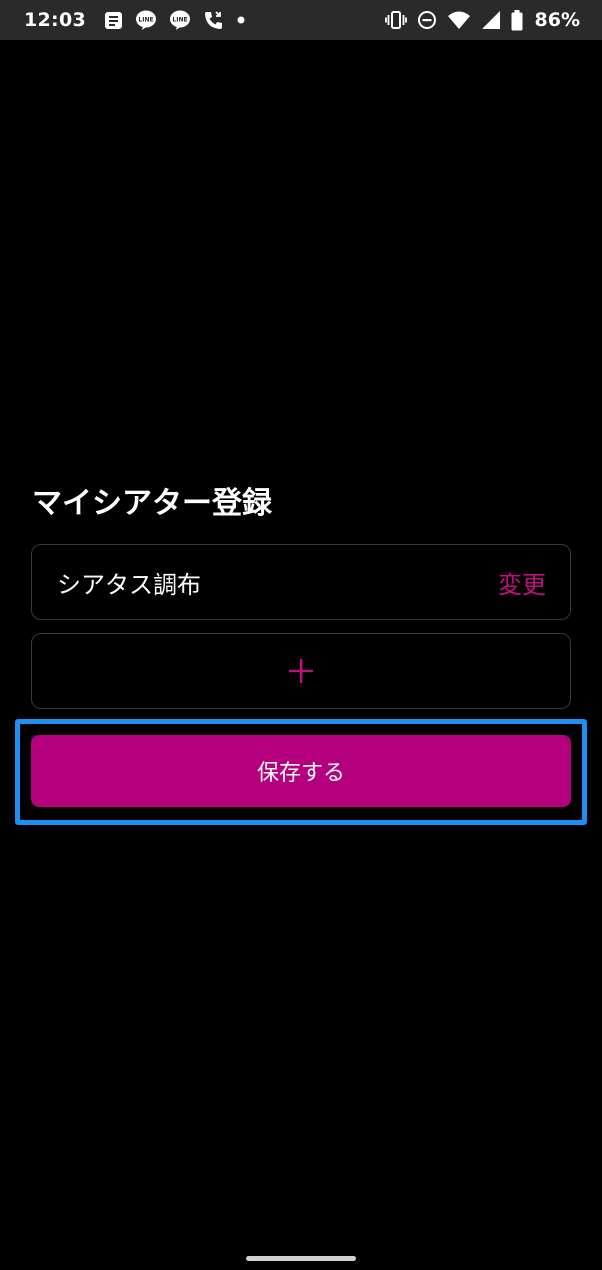  Describe the element at coordinates (113, 20) in the screenshot. I see `message-icon` at that location.